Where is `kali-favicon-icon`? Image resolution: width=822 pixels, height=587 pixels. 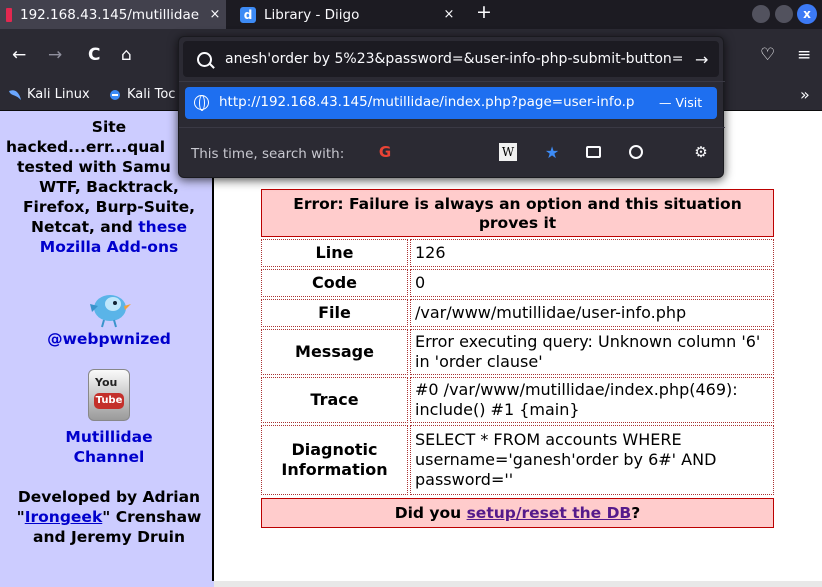 kali-favicon-icon is located at coordinates (9, 14).